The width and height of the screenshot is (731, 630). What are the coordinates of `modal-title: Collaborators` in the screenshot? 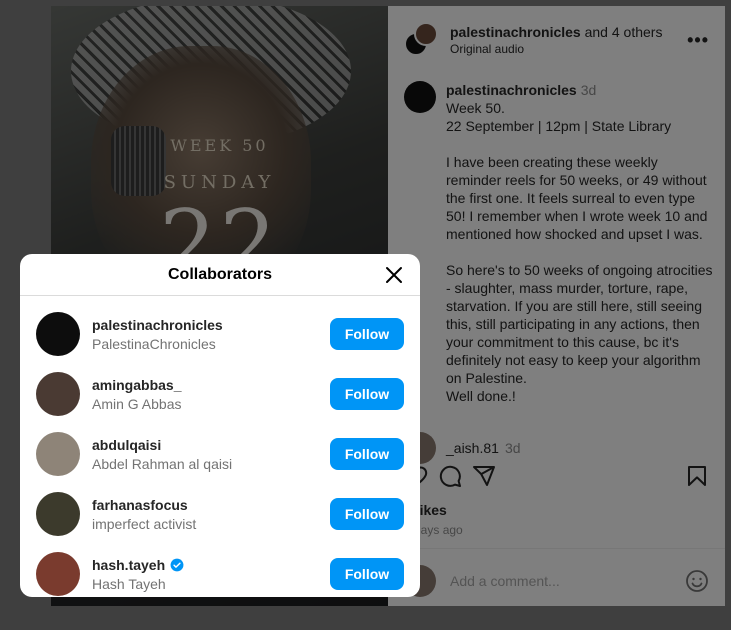 It's located at (219, 274).